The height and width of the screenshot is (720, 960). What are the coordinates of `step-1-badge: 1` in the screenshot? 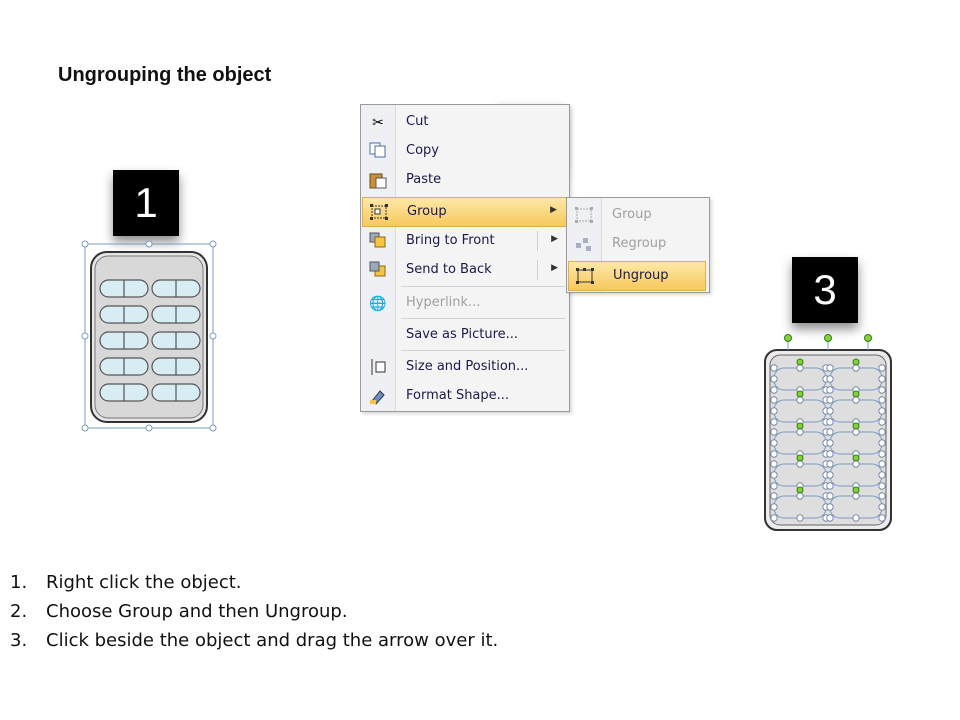 It's located at (146, 203).